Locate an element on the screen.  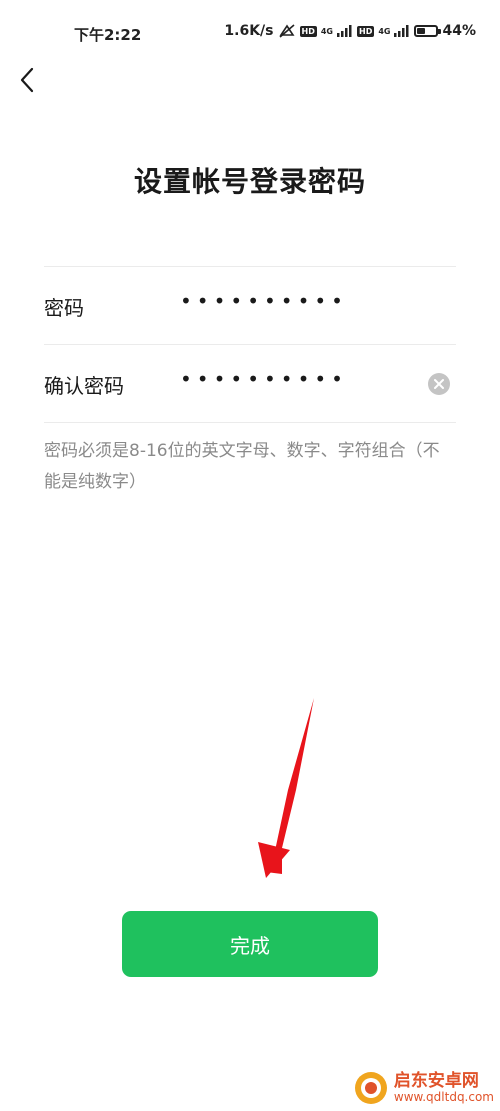
battery-percent: 44% is located at coordinates (459, 31).